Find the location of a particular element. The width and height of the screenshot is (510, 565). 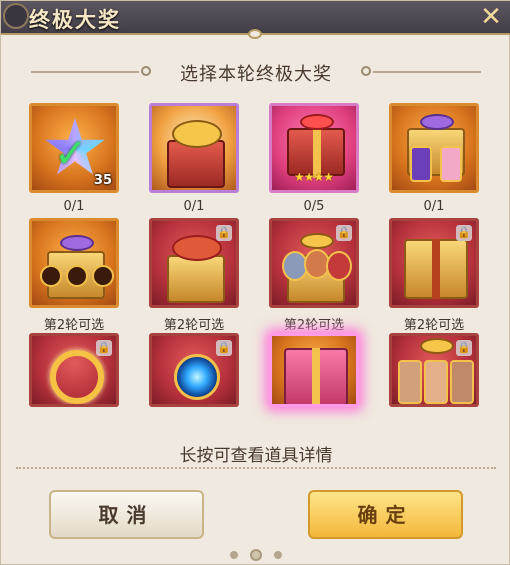

reward-pink-treasure-chest is located at coordinates (314, 370).